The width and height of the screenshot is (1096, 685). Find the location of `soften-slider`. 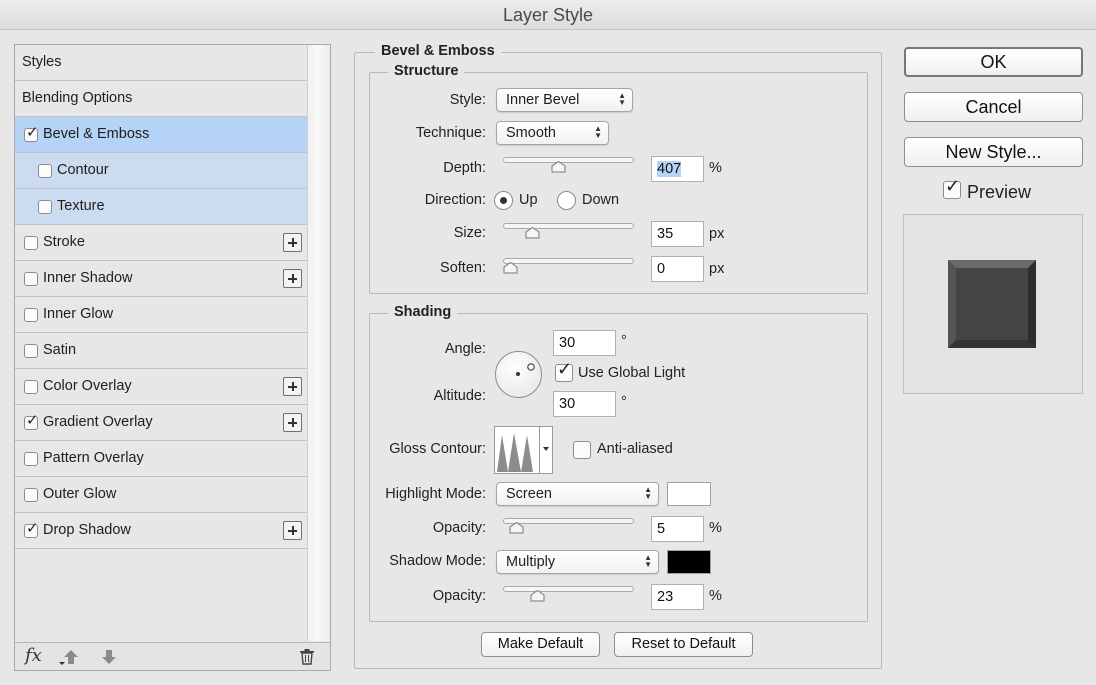

soften-slider is located at coordinates (568, 261).